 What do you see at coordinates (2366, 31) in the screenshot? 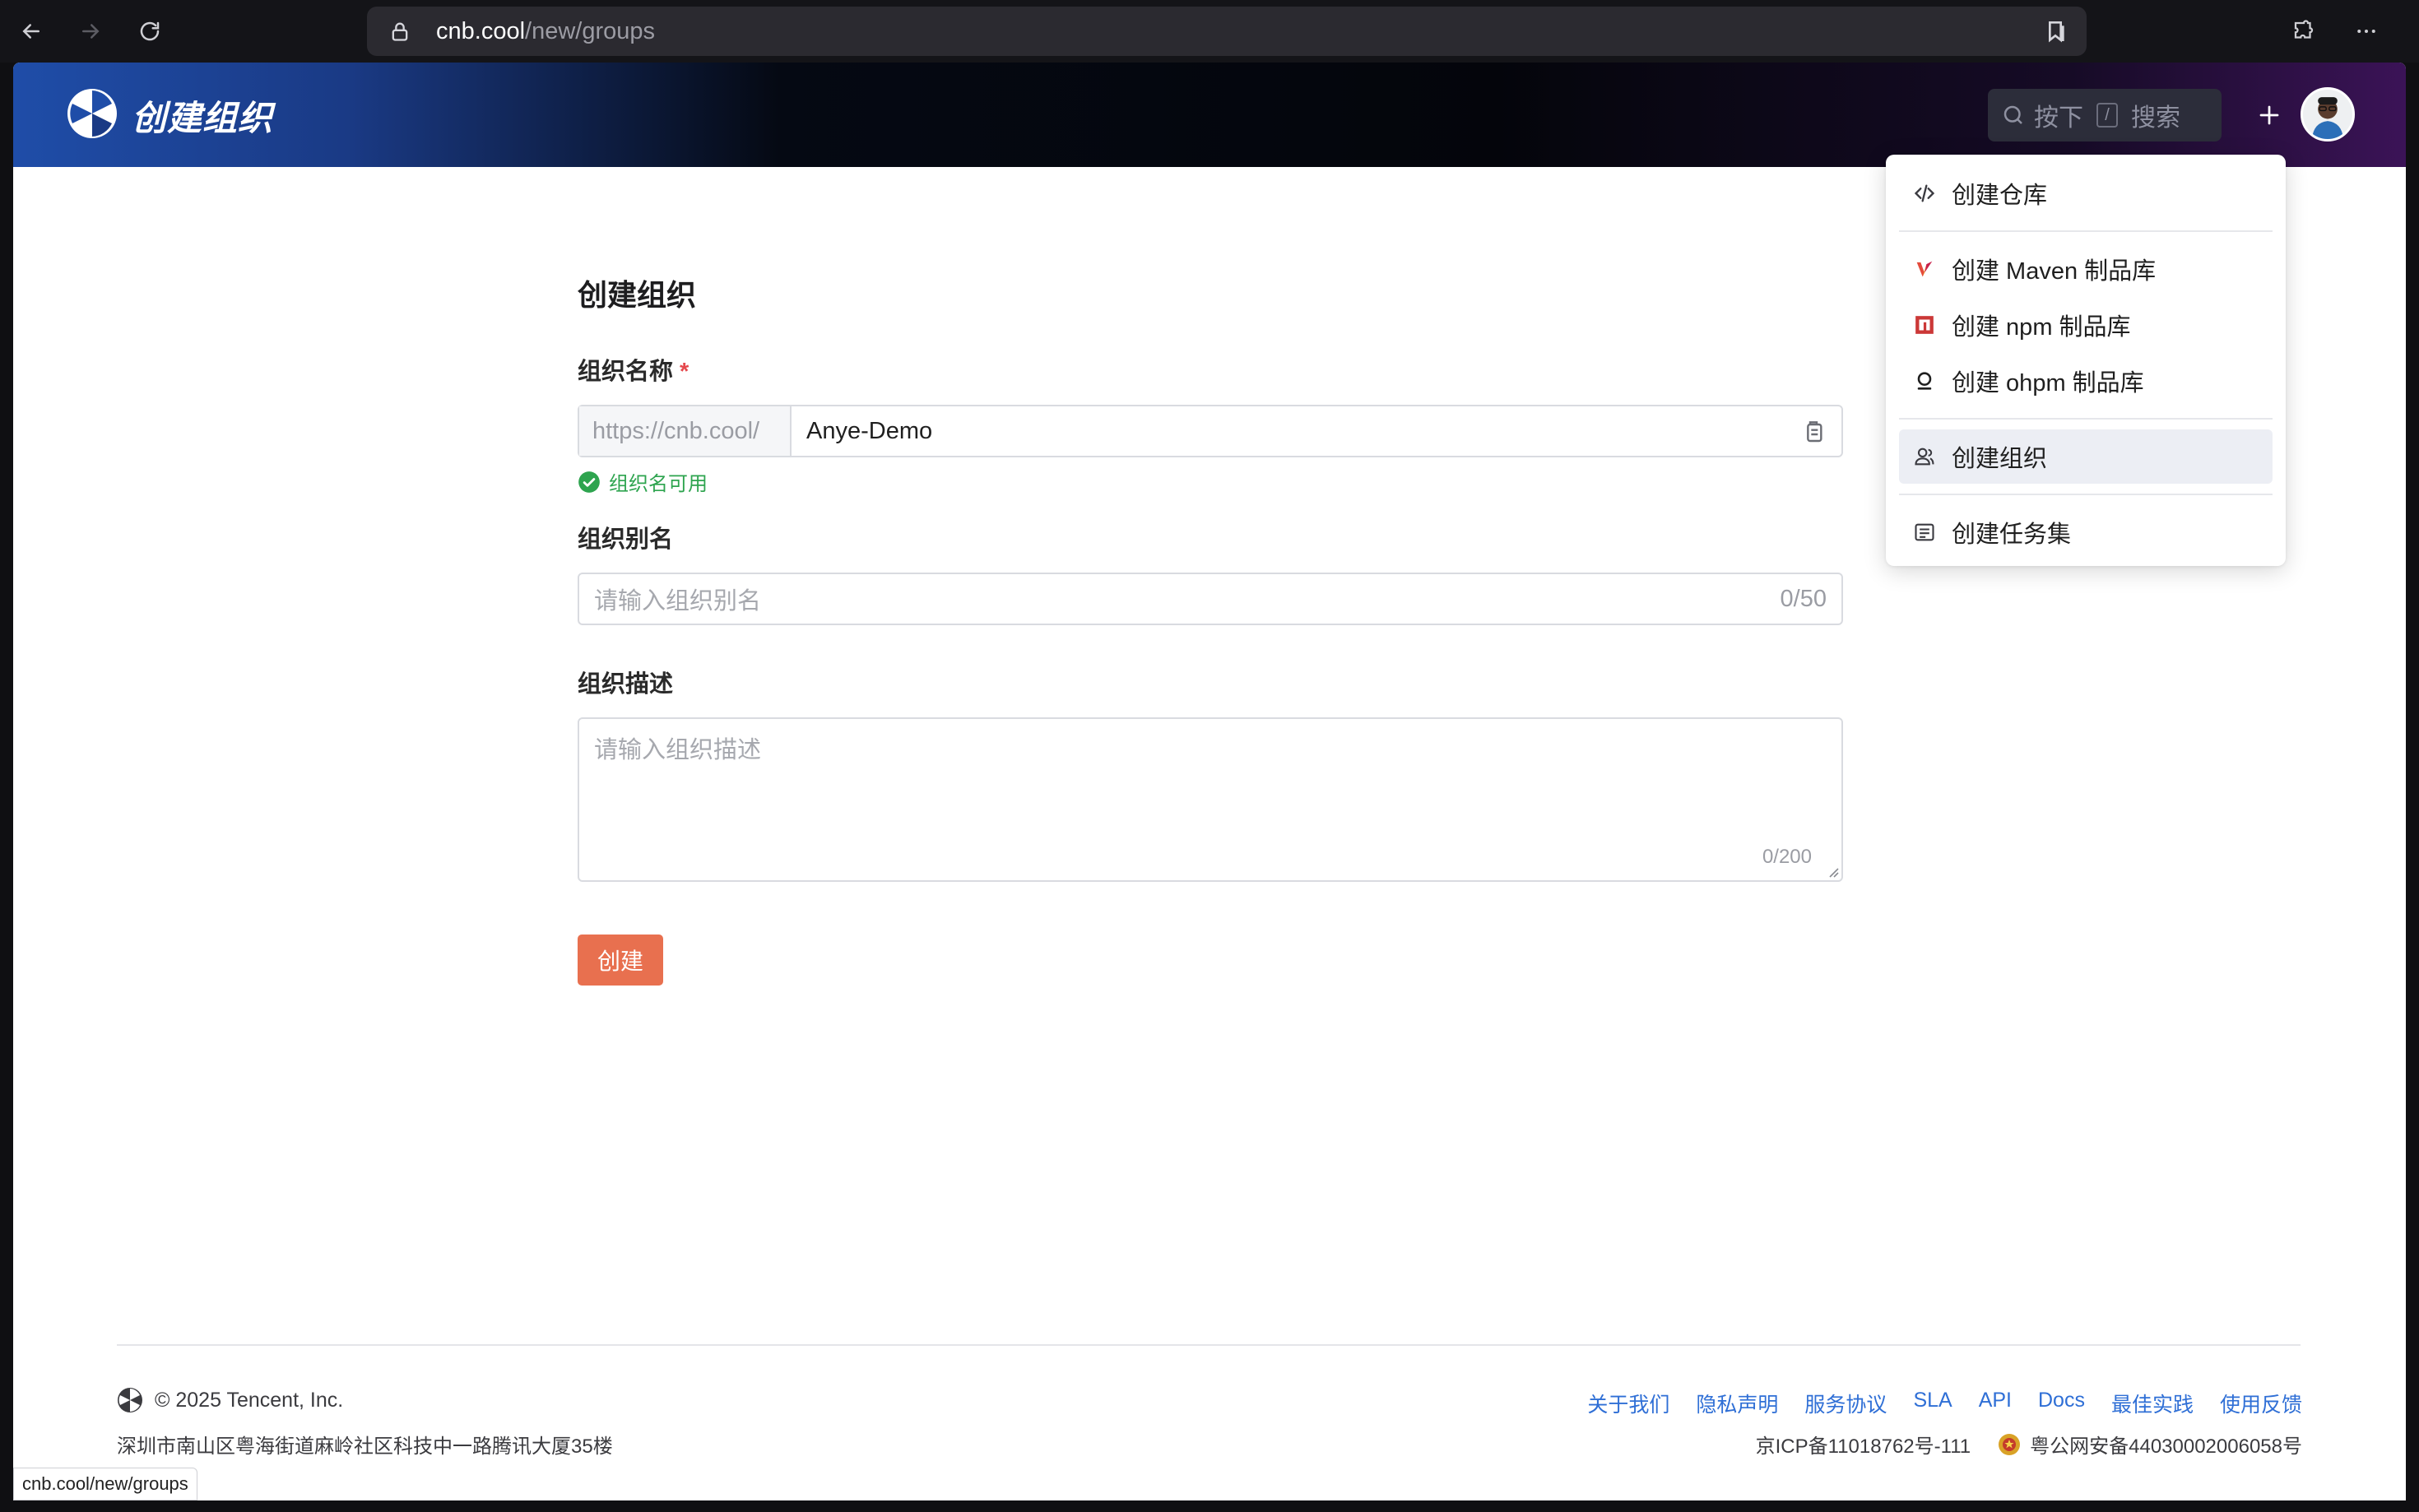
I see `more-icon` at bounding box center [2366, 31].